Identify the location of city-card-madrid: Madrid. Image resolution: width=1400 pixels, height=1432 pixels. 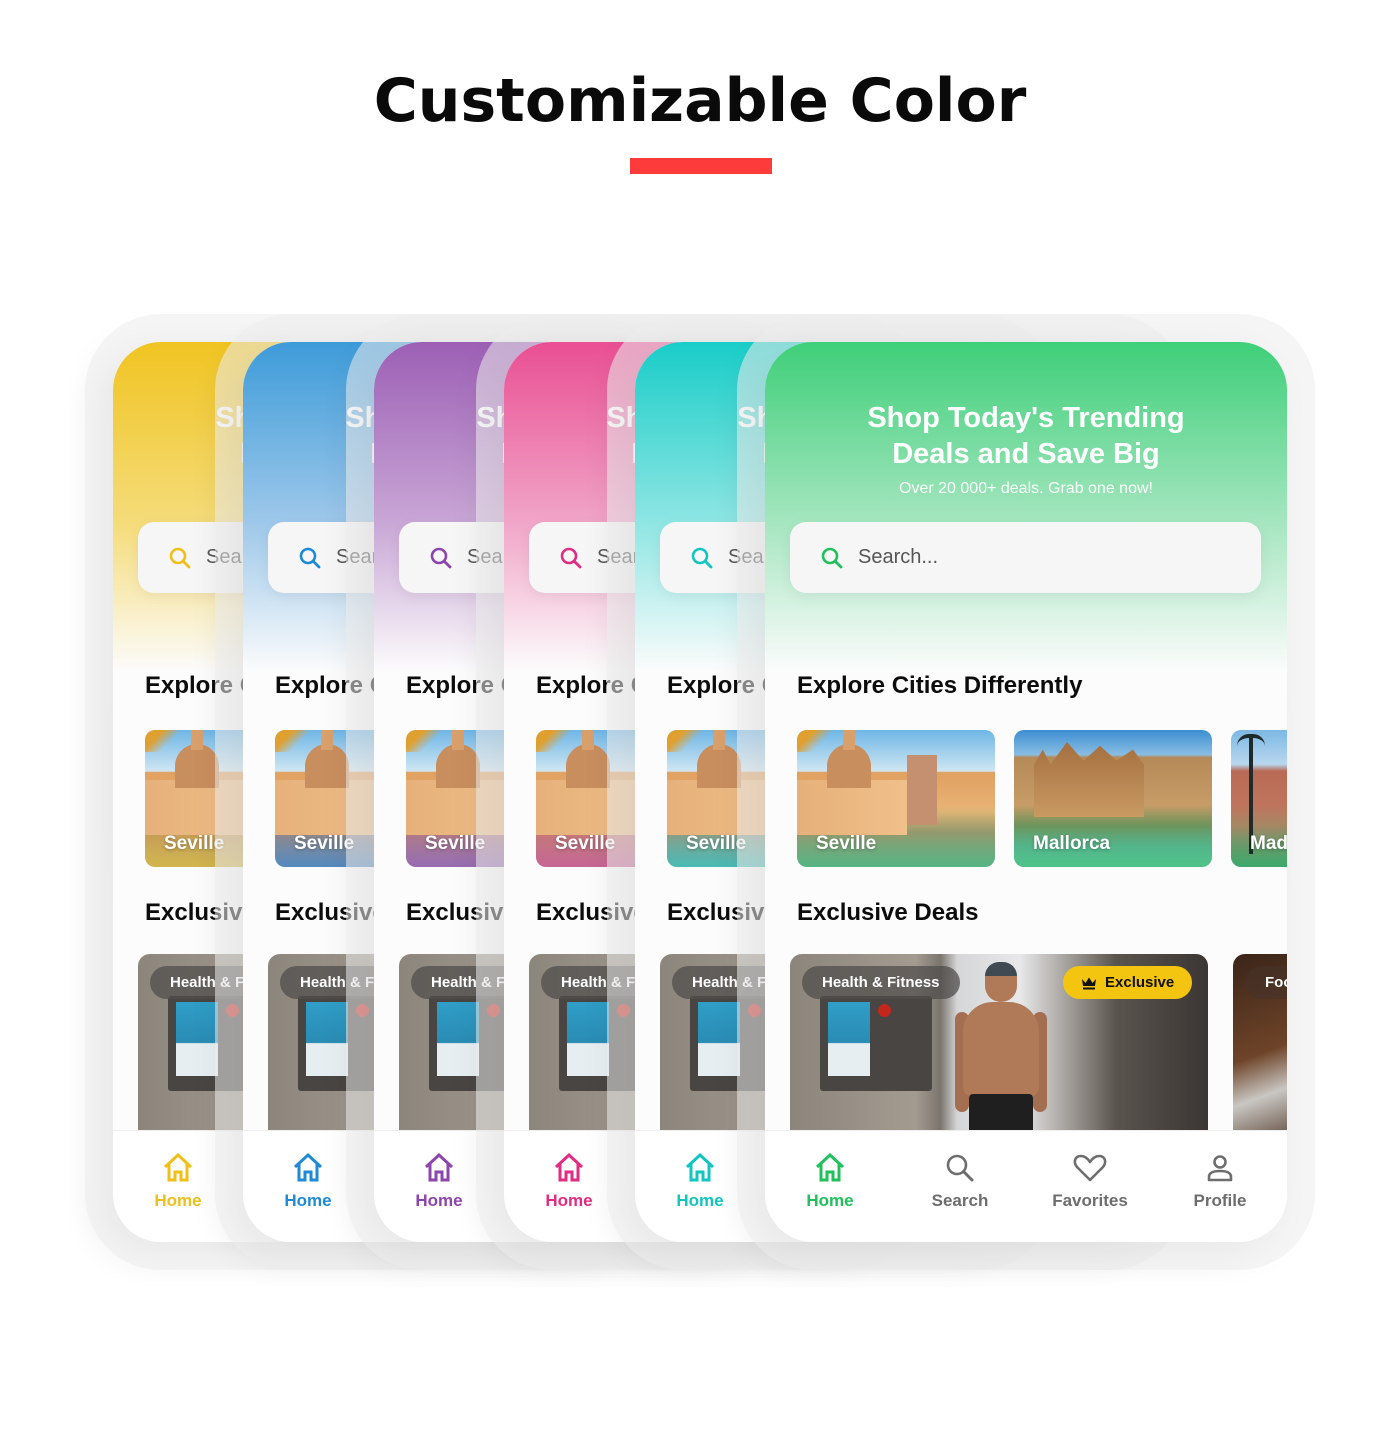
(1259, 798).